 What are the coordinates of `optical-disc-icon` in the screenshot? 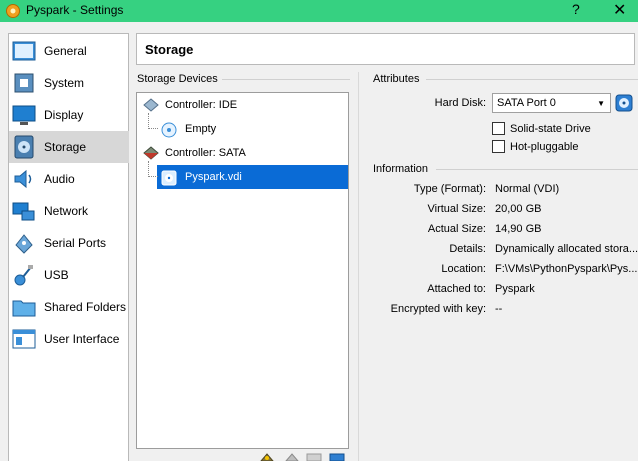 It's located at (169, 130).